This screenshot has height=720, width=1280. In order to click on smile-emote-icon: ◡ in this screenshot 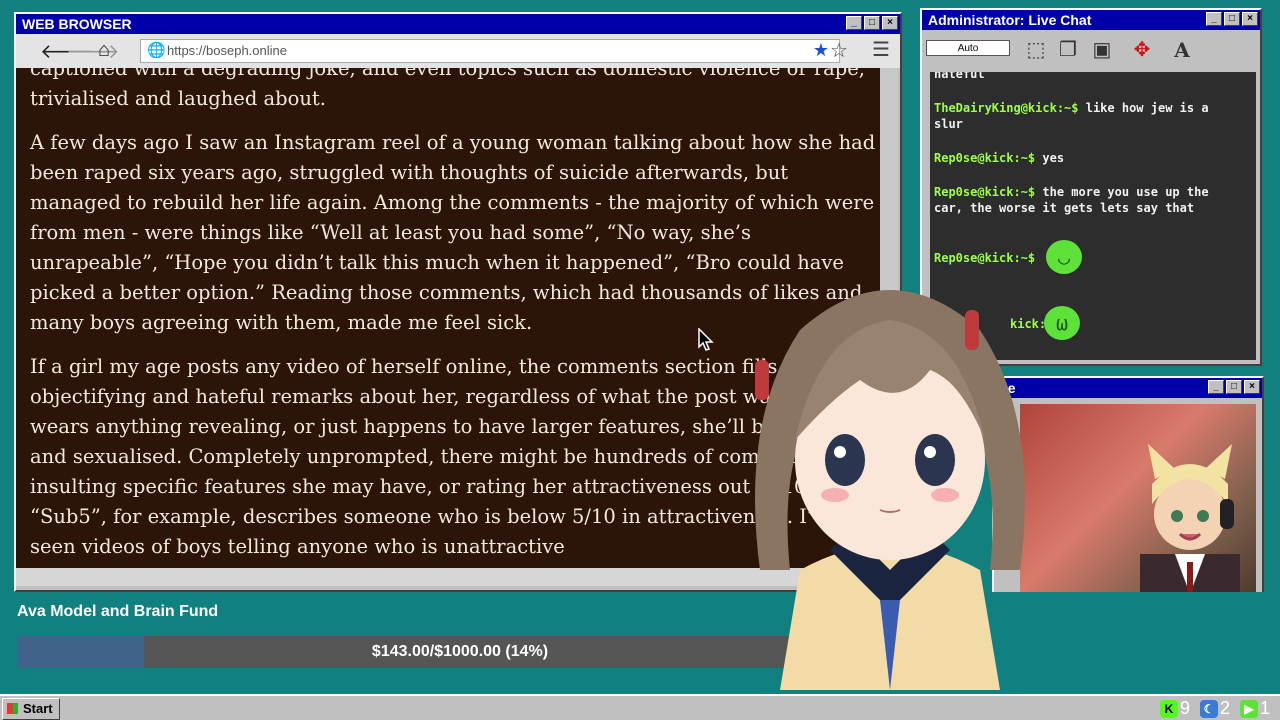, I will do `click(1064, 257)`.